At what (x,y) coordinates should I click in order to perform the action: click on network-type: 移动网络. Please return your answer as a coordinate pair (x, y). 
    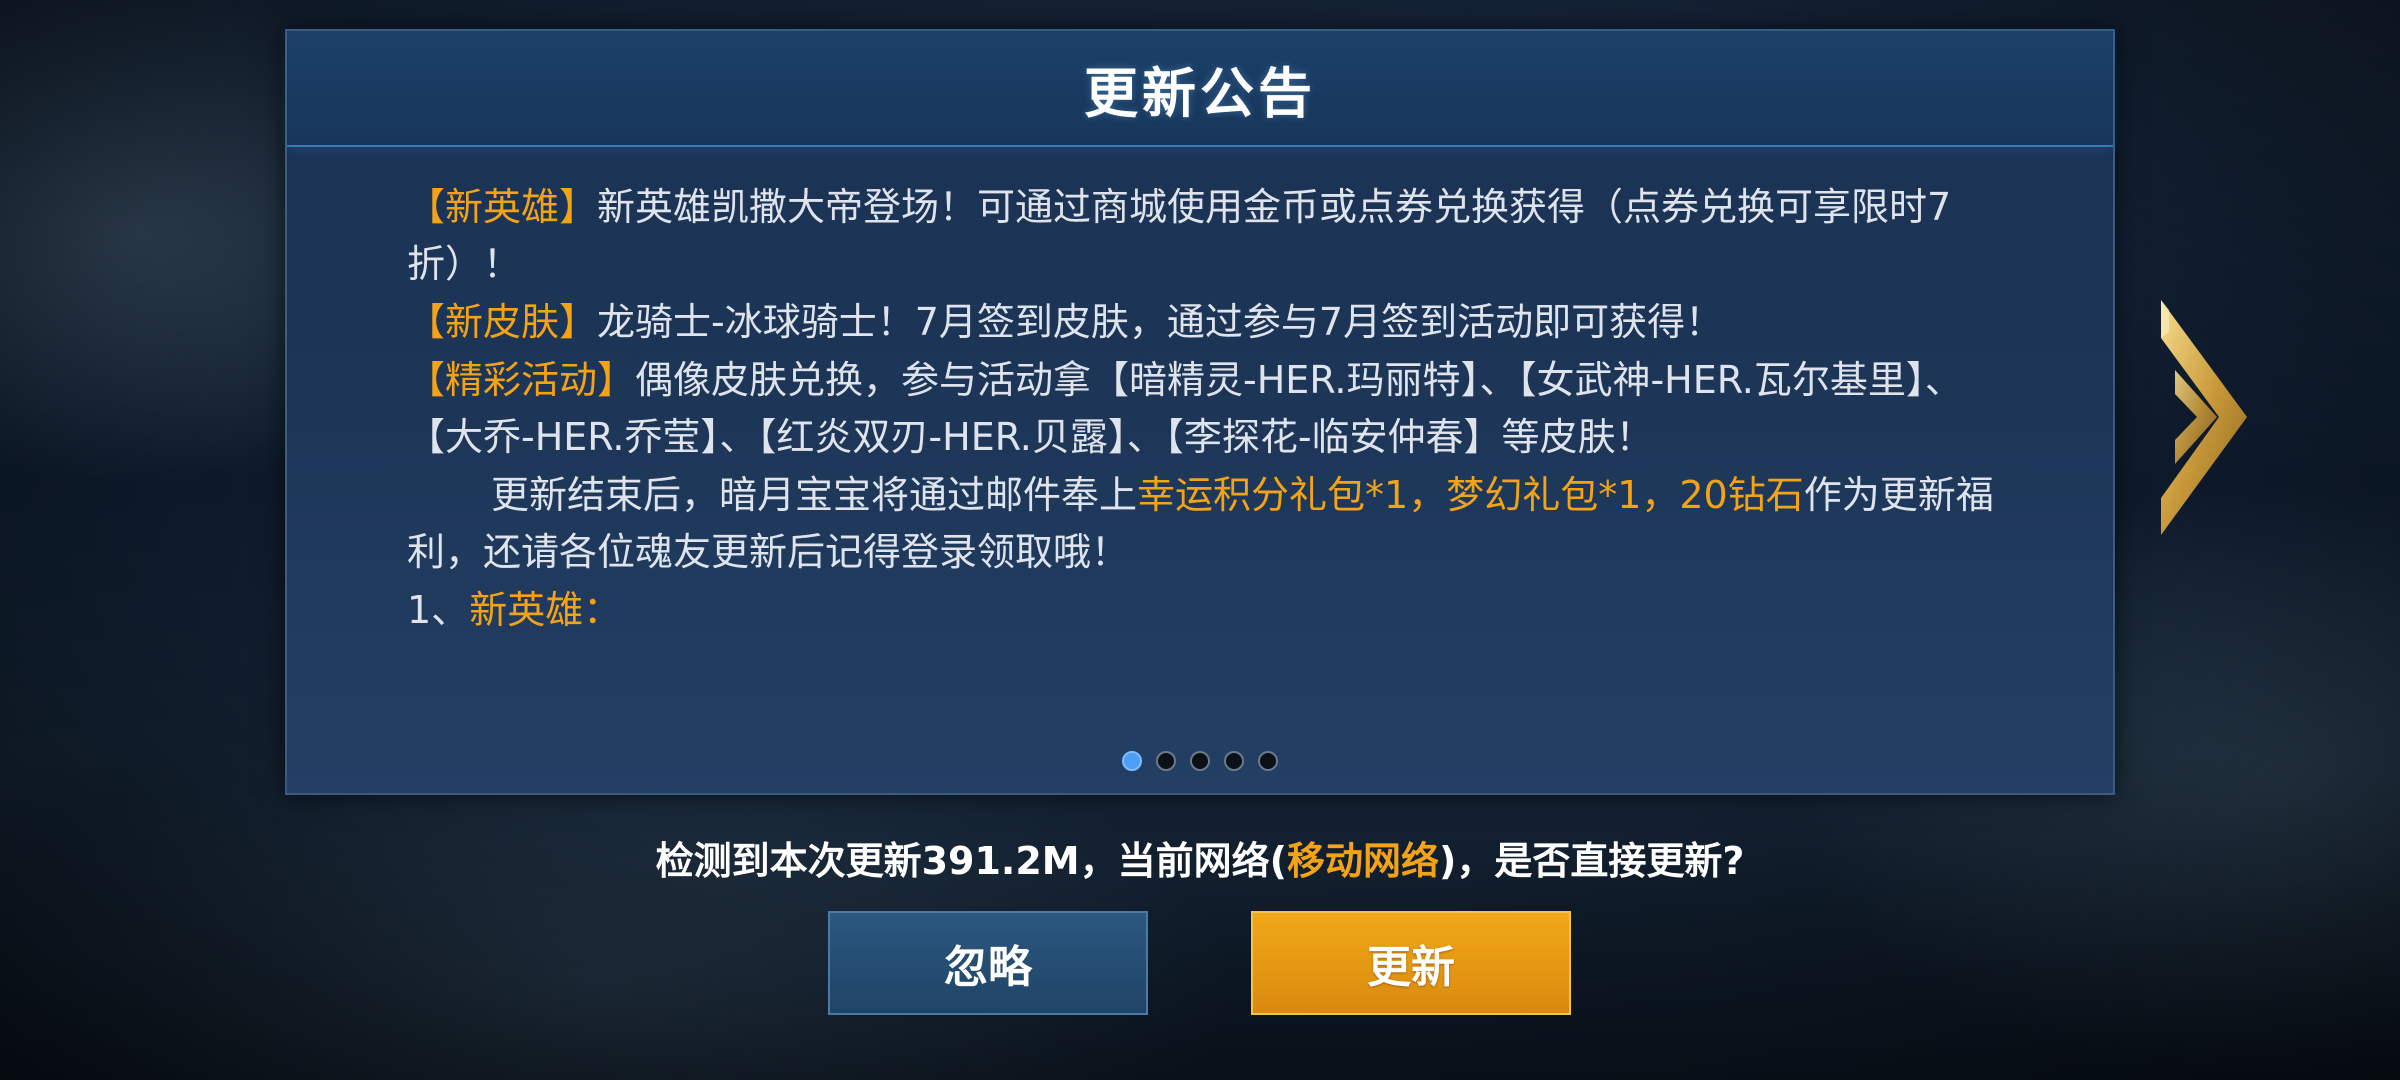
    Looking at the image, I should click on (1362, 861).